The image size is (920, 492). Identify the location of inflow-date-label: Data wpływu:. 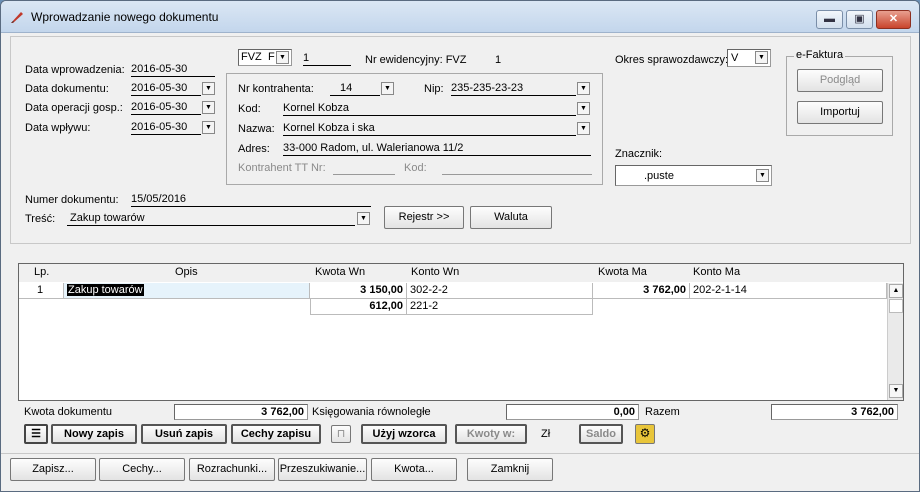
(58, 128).